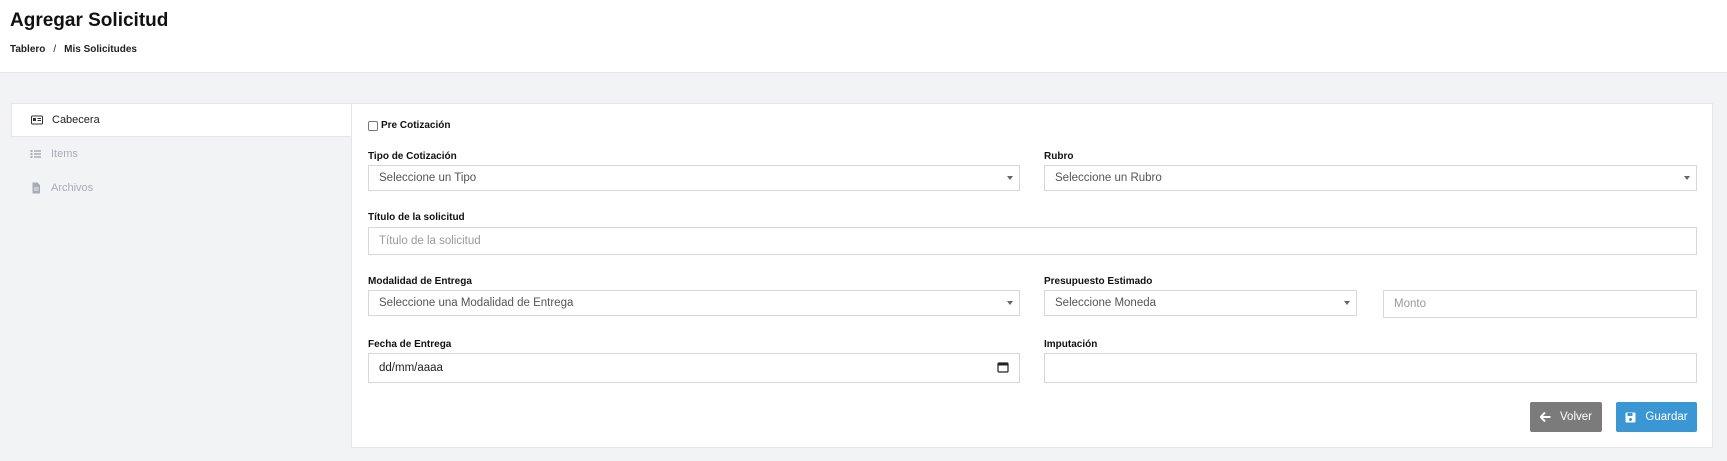 The height and width of the screenshot is (461, 1727). What do you see at coordinates (37, 120) in the screenshot?
I see `id-card-icon` at bounding box center [37, 120].